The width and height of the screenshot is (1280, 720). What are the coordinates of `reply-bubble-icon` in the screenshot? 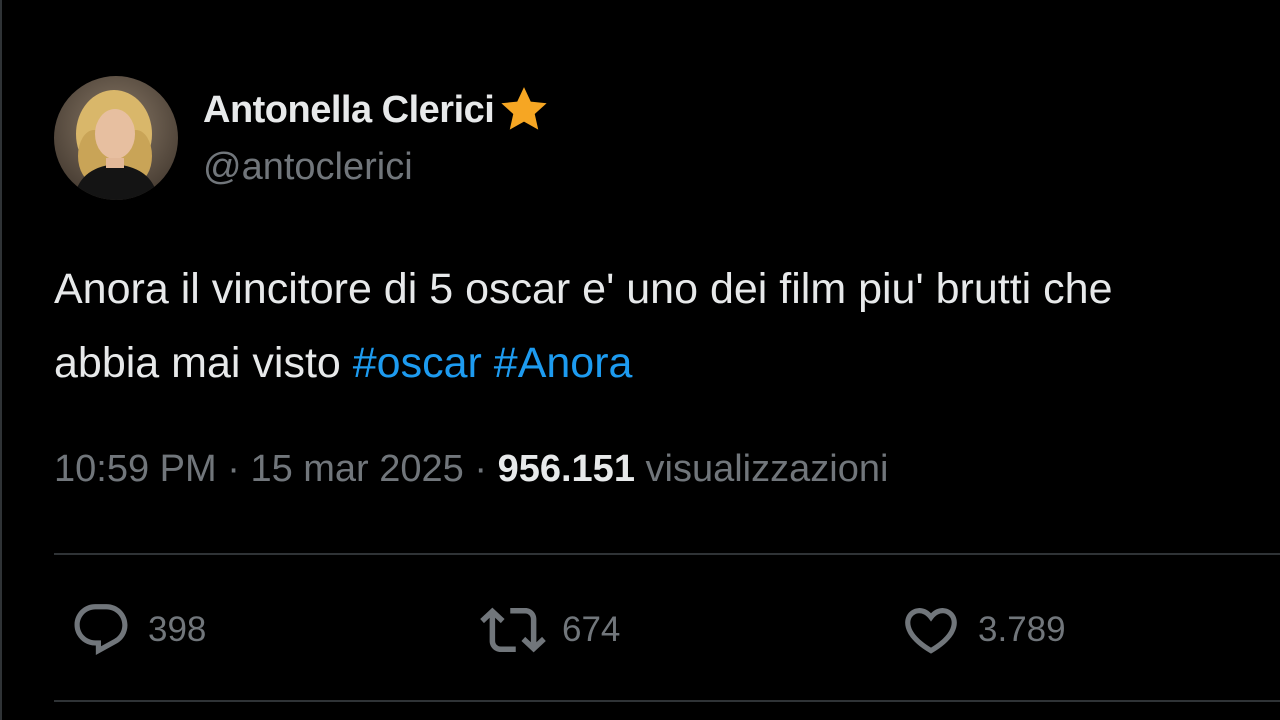 It's located at (101, 630).